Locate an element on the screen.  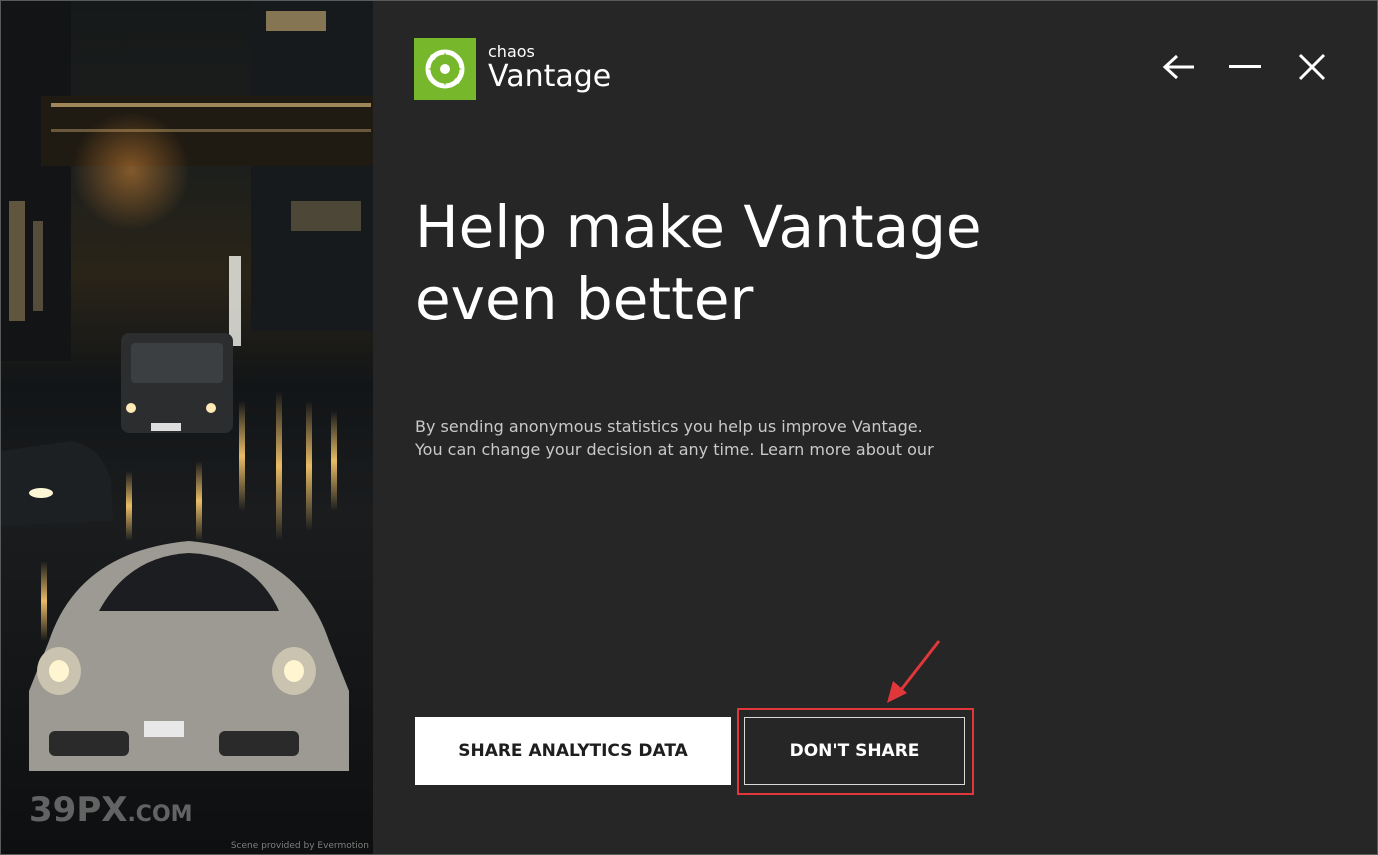
van-silhouette is located at coordinates (177, 383).